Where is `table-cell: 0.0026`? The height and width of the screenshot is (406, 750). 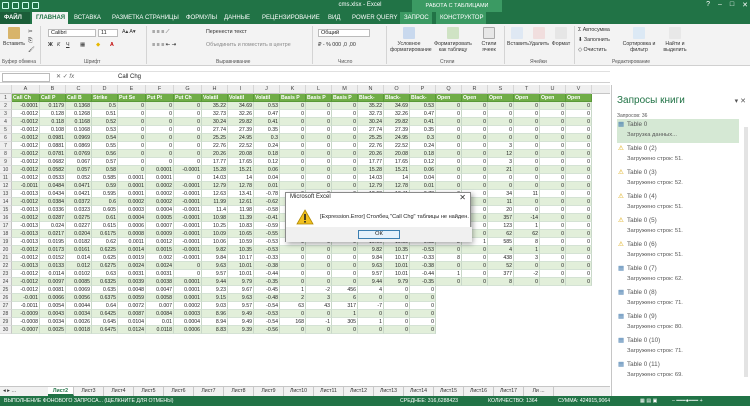 table-cell: 0.0026 is located at coordinates (79, 322).